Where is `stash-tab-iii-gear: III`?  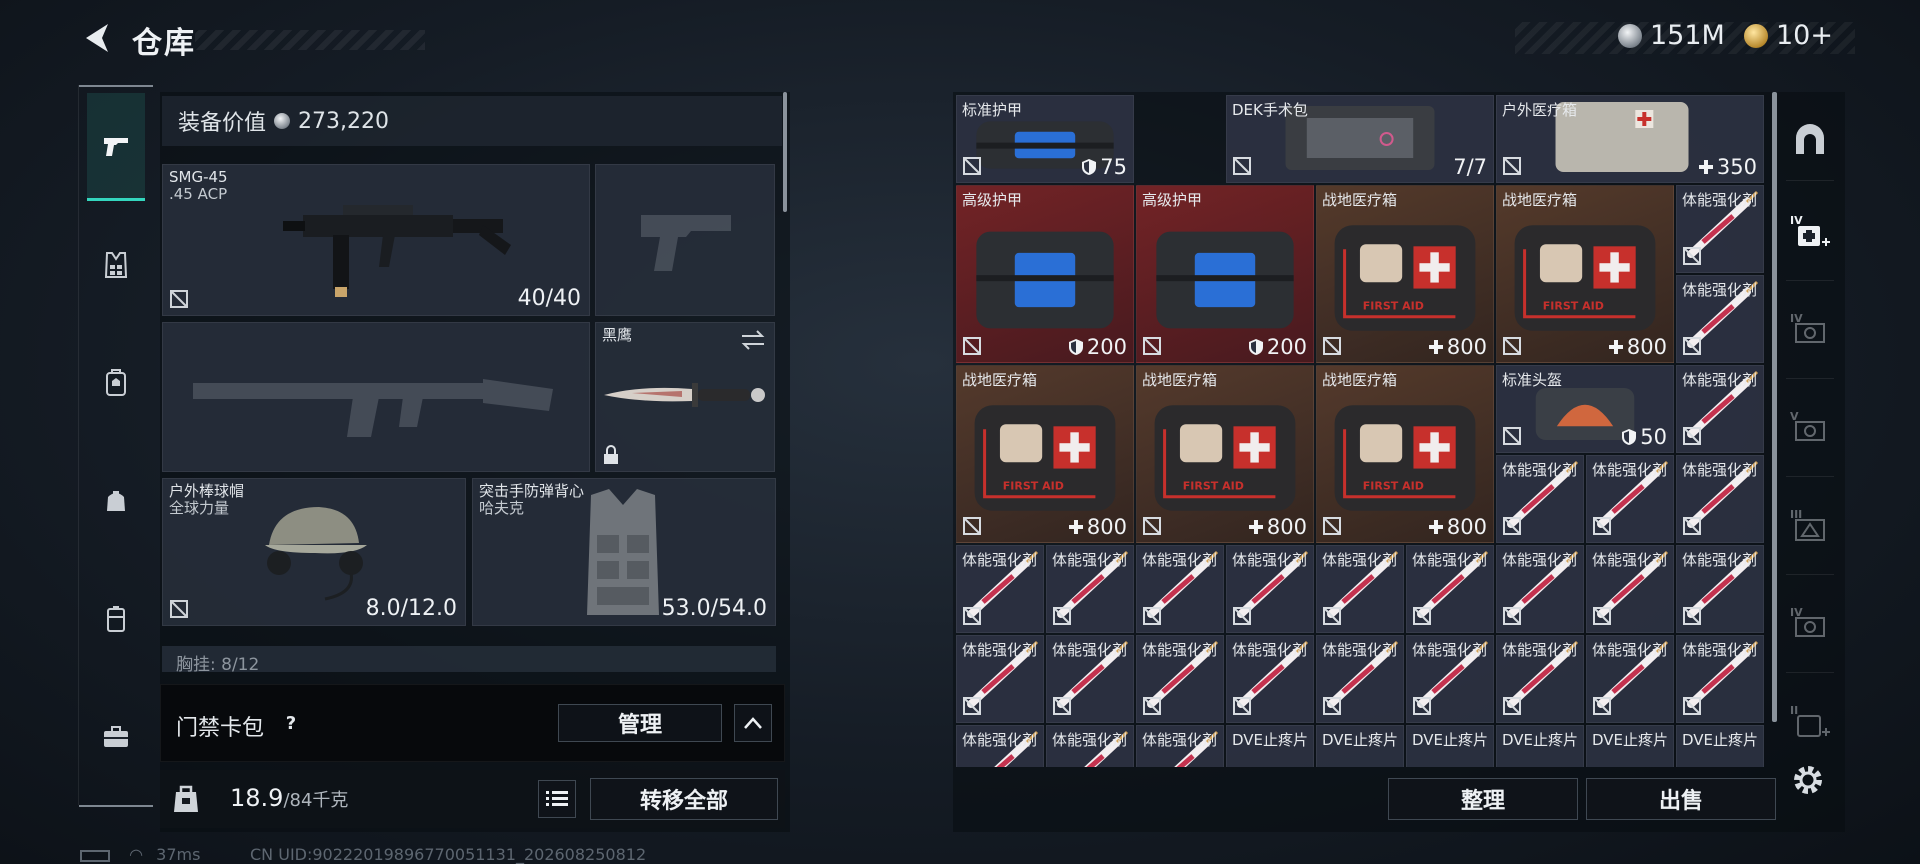
stash-tab-iii-gear: III is located at coordinates (1810, 526).